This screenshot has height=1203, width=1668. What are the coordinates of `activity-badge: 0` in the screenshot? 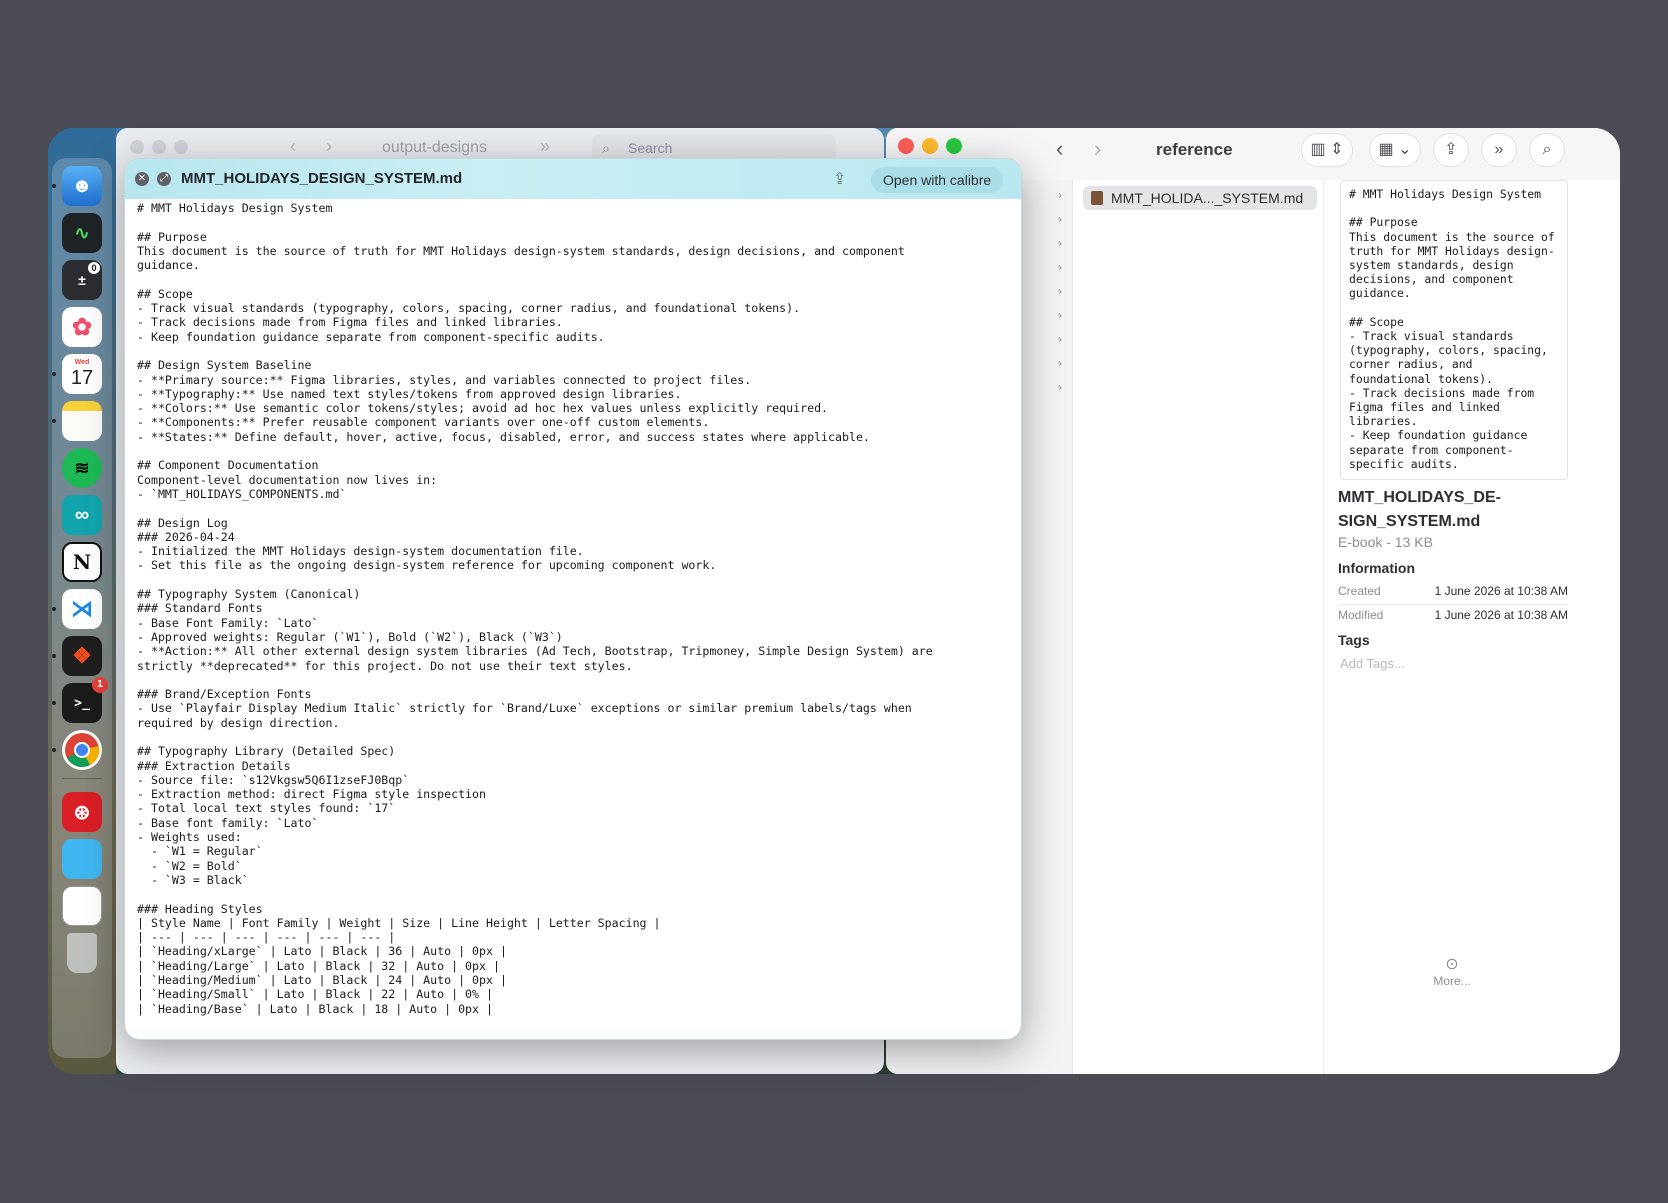 It's located at (94, 268).